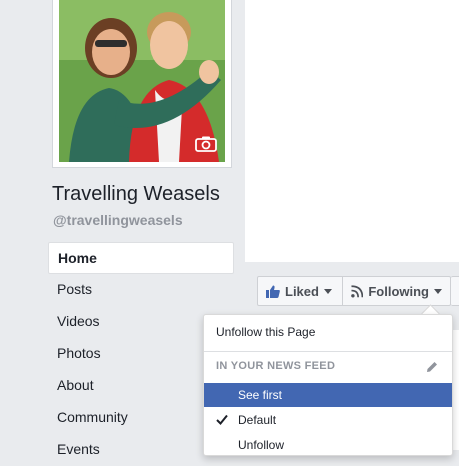 The width and height of the screenshot is (459, 466). What do you see at coordinates (432, 367) in the screenshot?
I see `pencil-icon` at bounding box center [432, 367].